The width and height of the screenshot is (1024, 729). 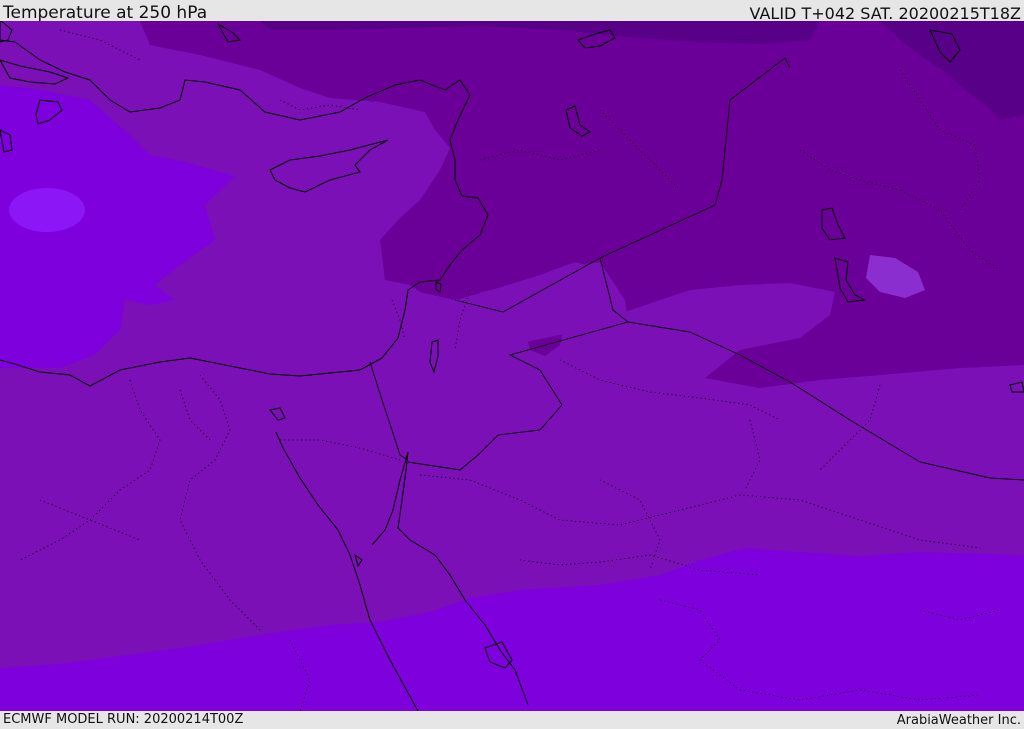 I want to click on credit-text: ArabiaWeather Inc., so click(x=958, y=720).